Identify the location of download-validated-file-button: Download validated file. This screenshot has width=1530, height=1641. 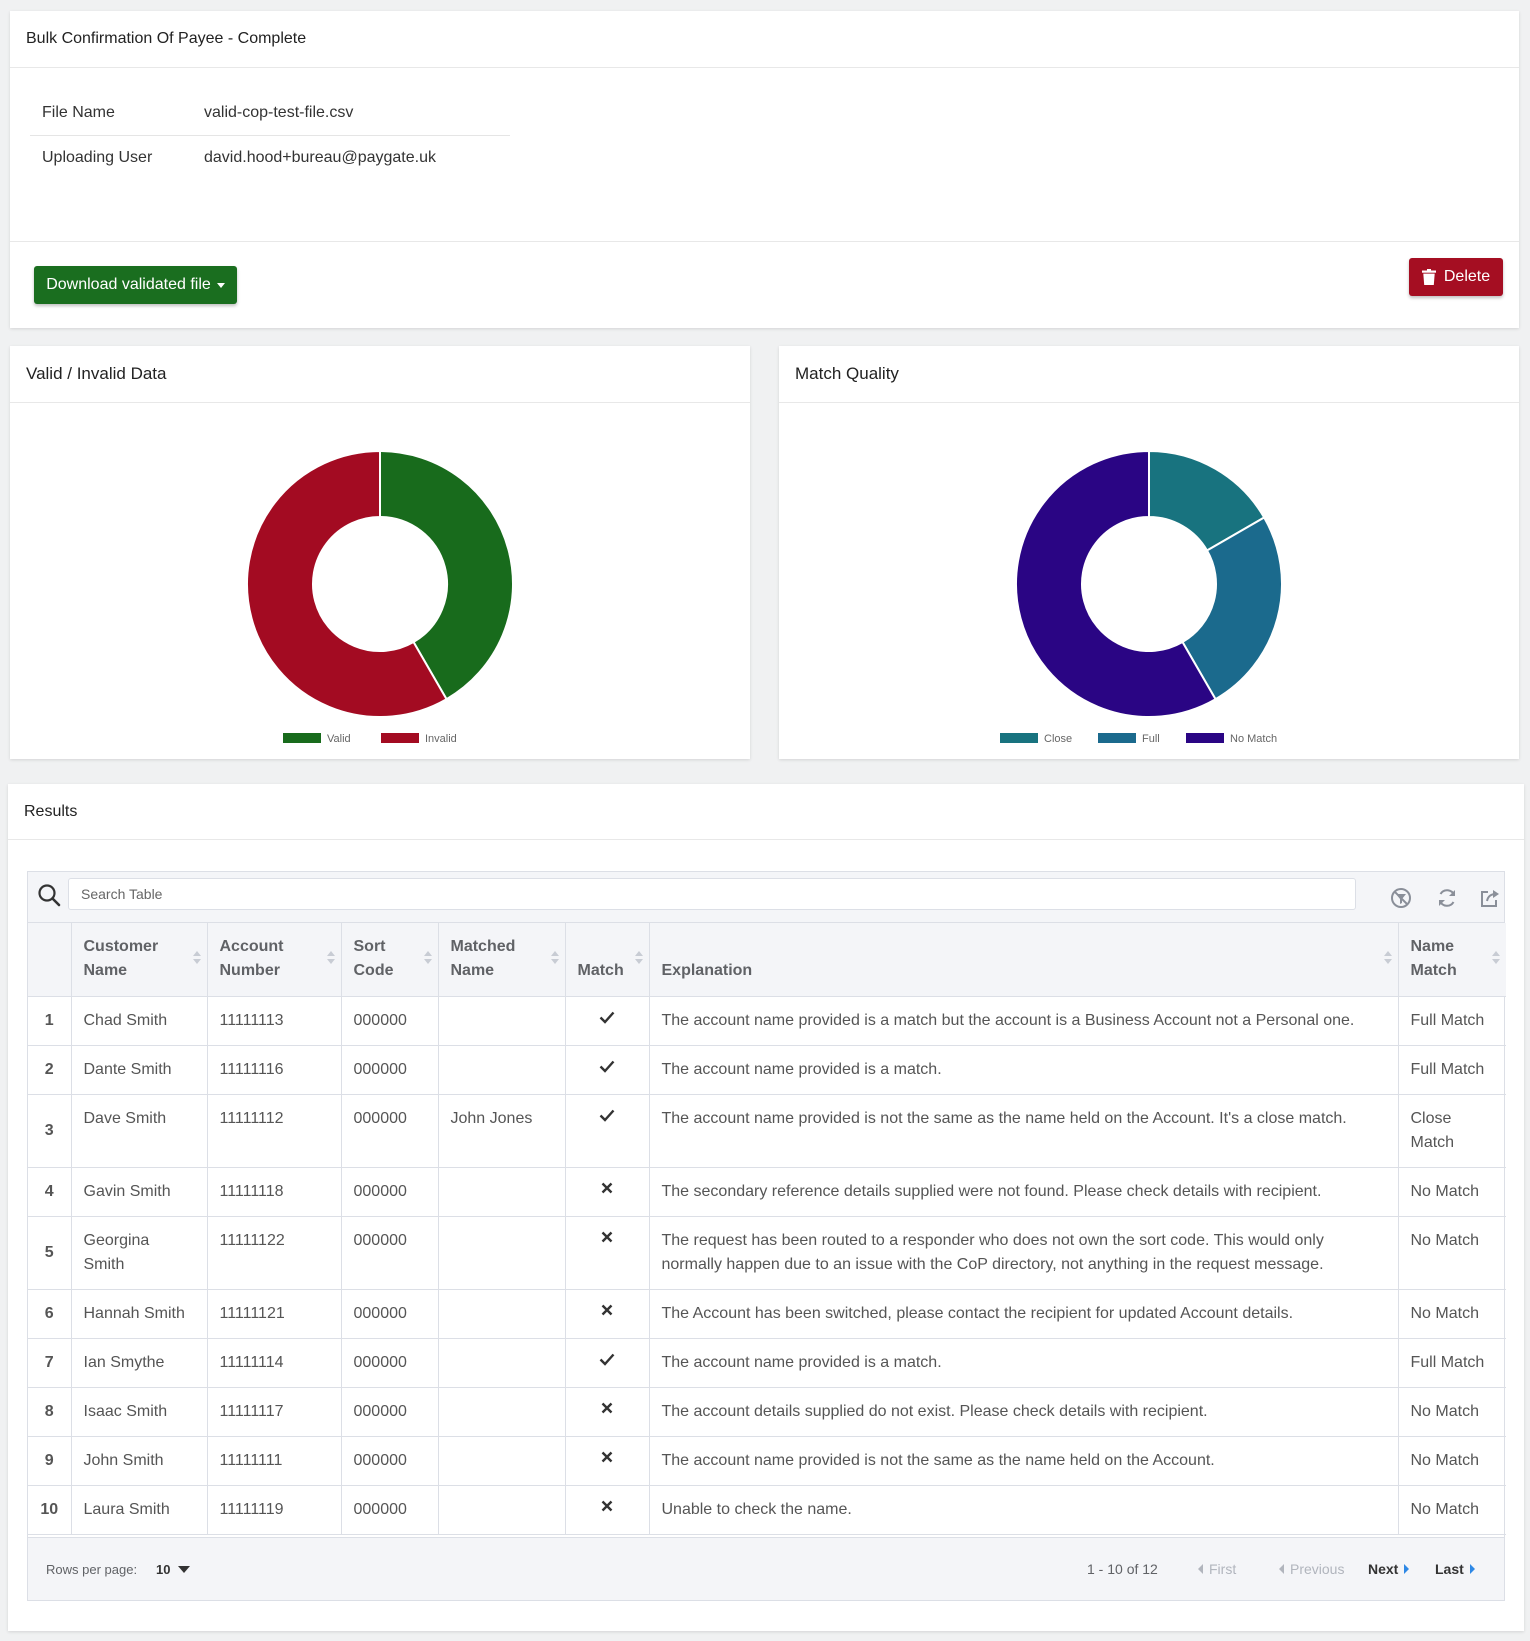
(135, 285).